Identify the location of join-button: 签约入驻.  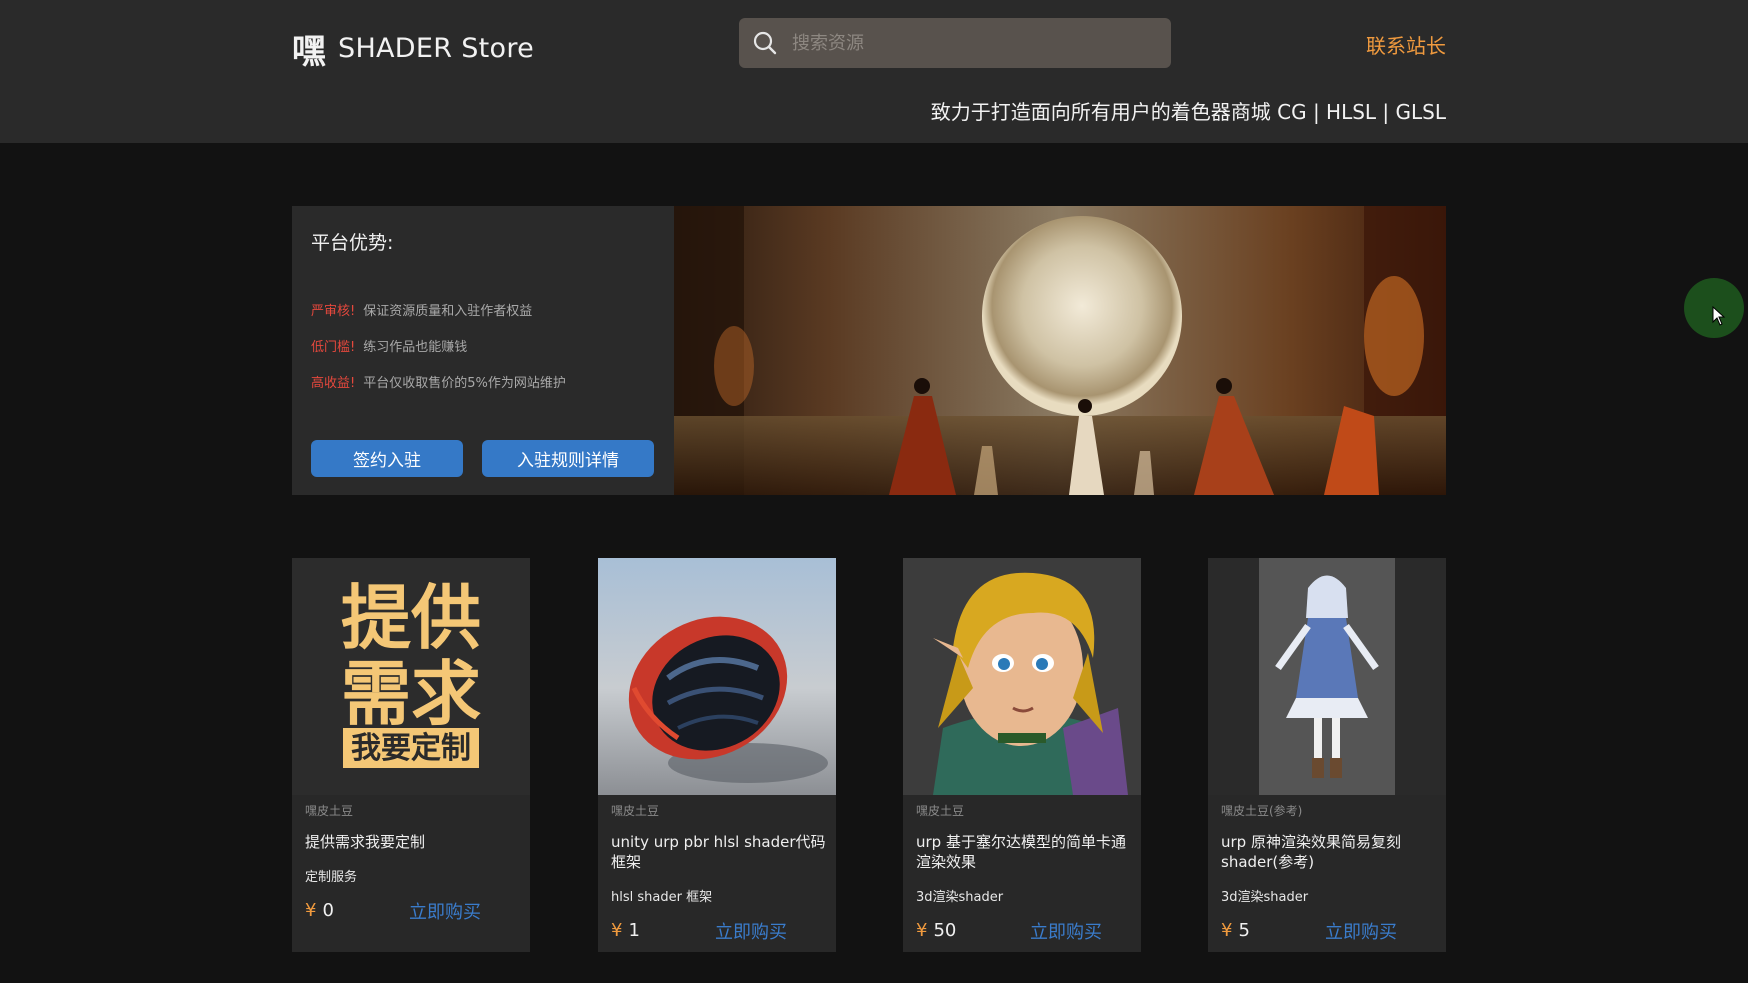
(387, 458).